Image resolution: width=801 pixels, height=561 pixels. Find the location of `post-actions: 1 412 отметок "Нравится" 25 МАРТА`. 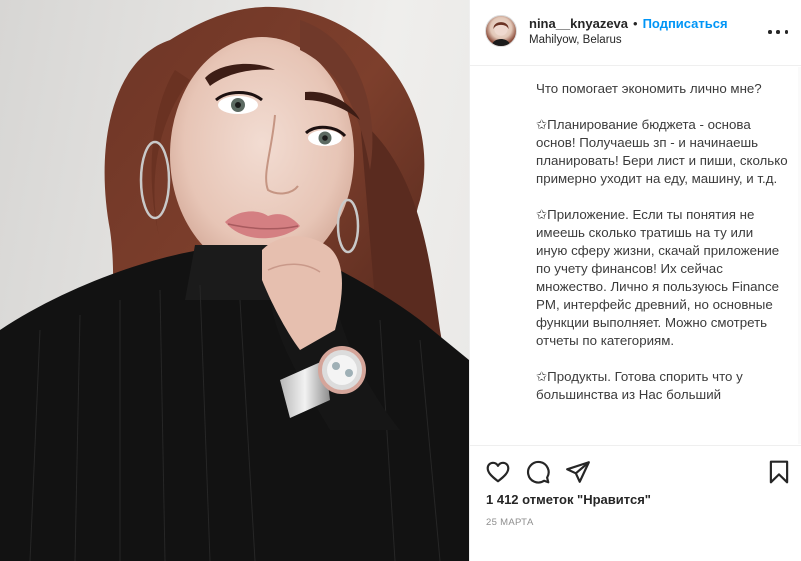

post-actions: 1 412 отметок "Нравится" 25 МАРТА is located at coordinates (635, 503).